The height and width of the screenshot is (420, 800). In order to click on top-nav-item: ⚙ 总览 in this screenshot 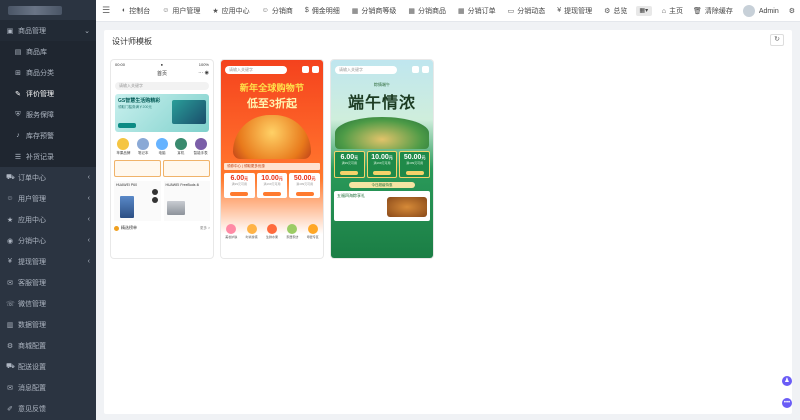, I will do `click(615, 11)`.